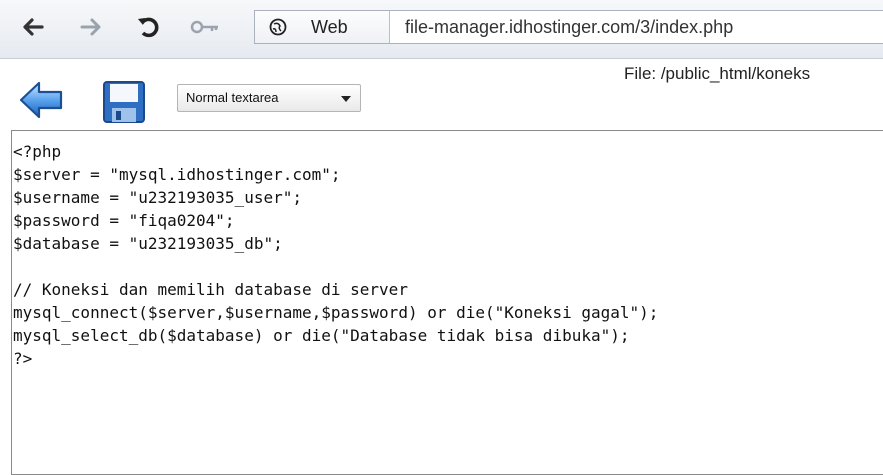 Image resolution: width=883 pixels, height=475 pixels. I want to click on floppy-save-icon, so click(124, 102).